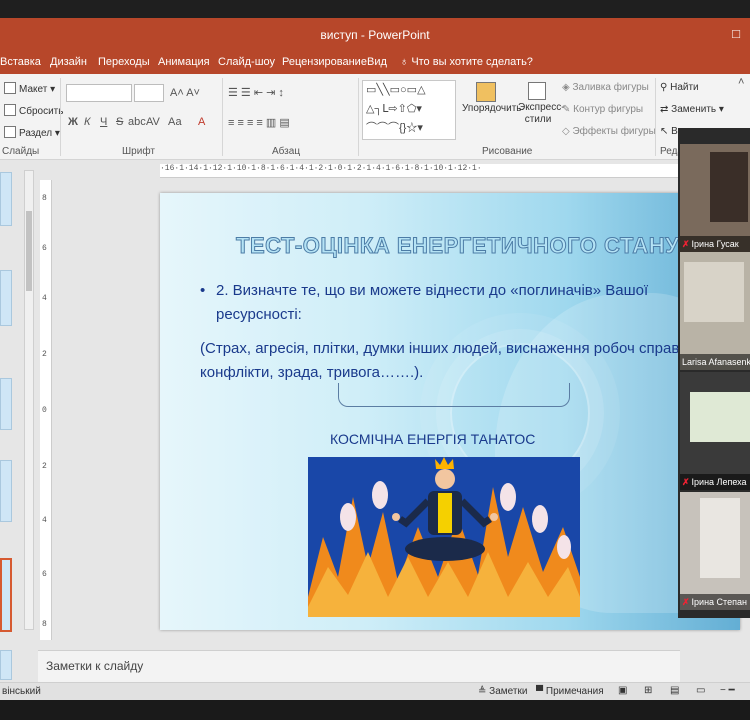  What do you see at coordinates (700, 690) in the screenshot?
I see `slideshow-view-icon: ▭` at bounding box center [700, 690].